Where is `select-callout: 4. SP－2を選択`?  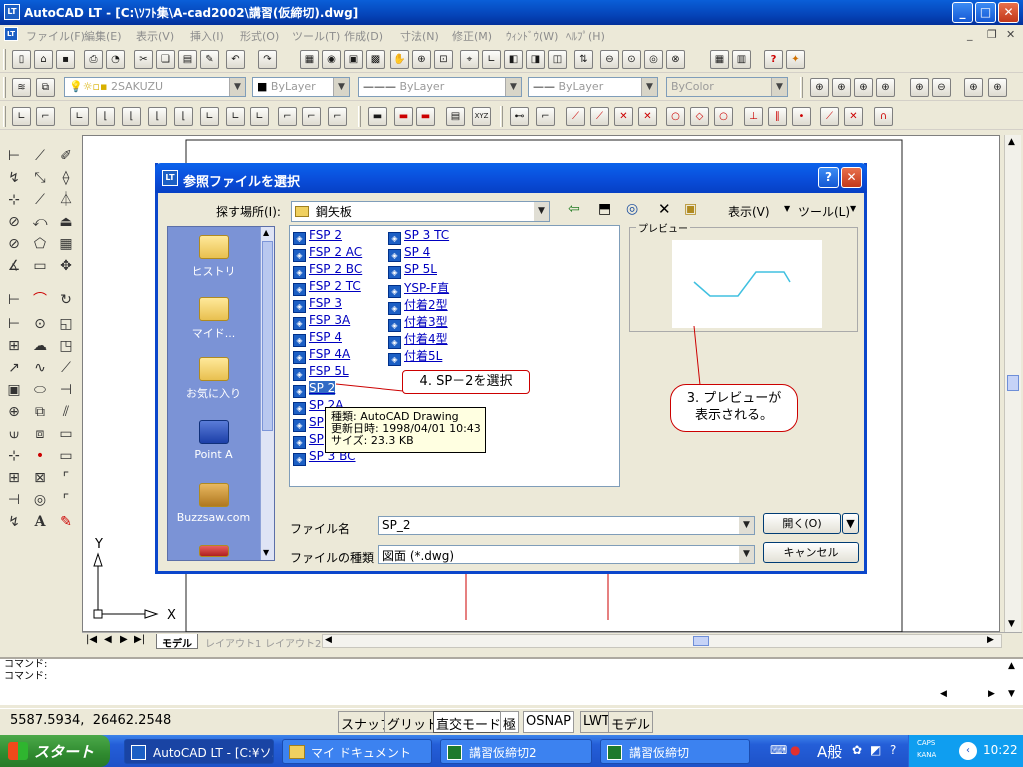
select-callout: 4. SP－2を選択 is located at coordinates (466, 382).